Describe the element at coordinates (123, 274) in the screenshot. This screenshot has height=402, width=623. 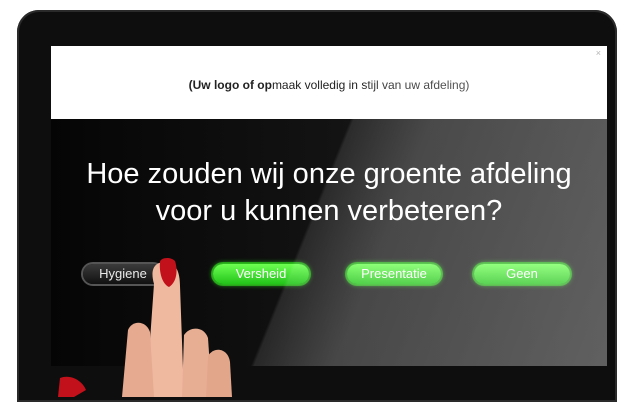
I see `answer-hygiene-button: Hygiene` at that location.